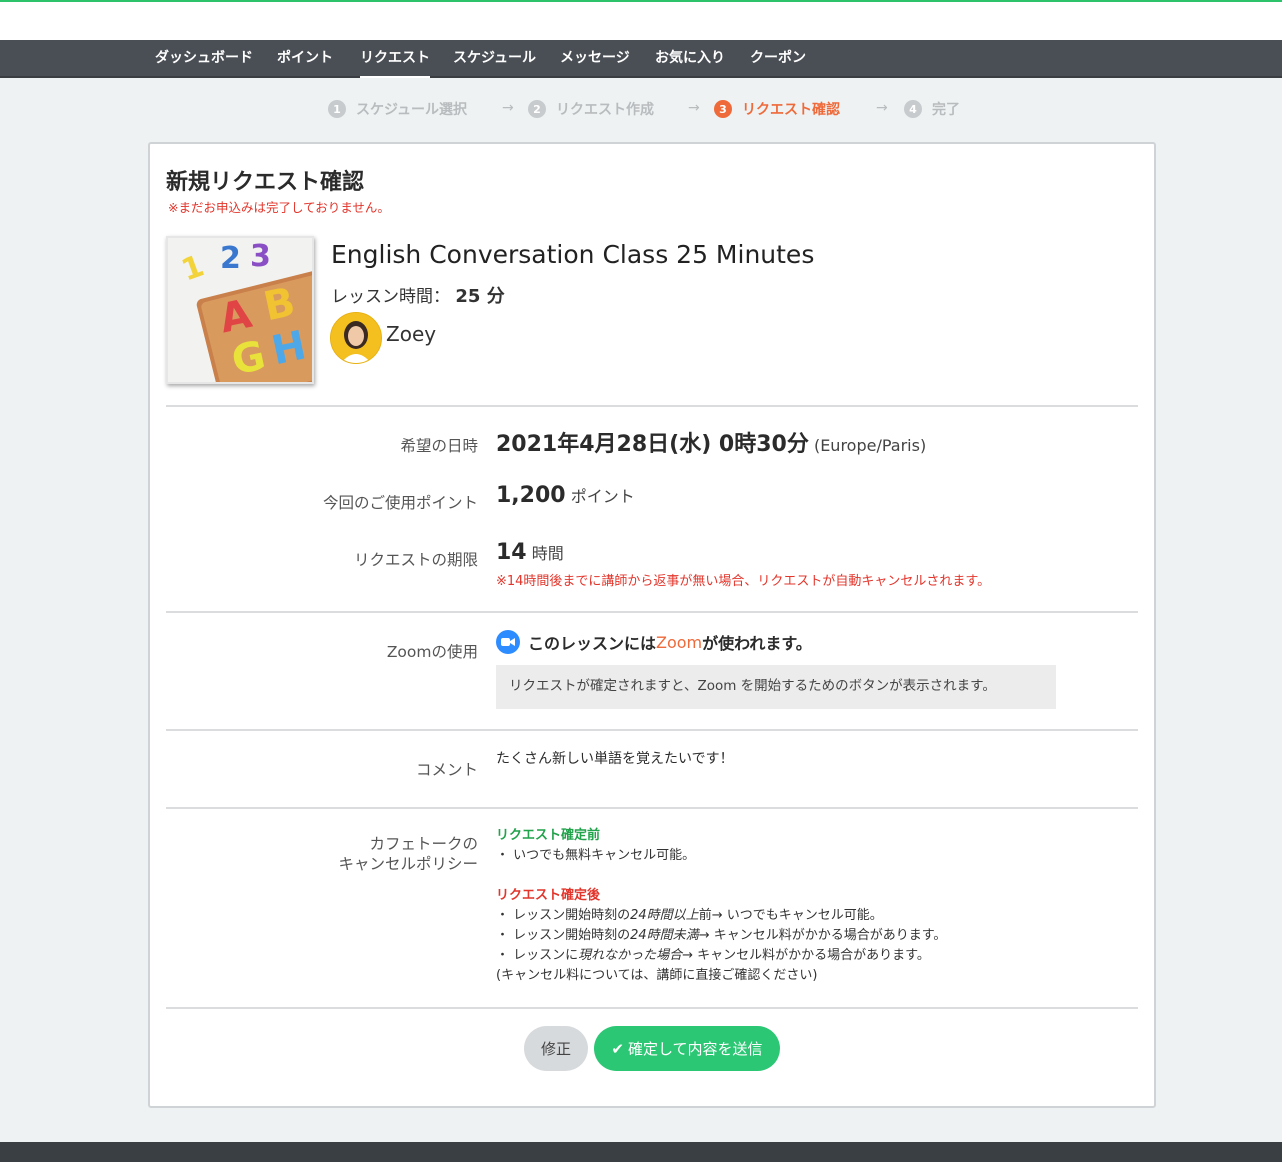  Describe the element at coordinates (743, 581) in the screenshot. I see `deadline-note: ※14時間後までに講師から返事が無い場合、リクエストが自動キャンセルされます。` at that location.